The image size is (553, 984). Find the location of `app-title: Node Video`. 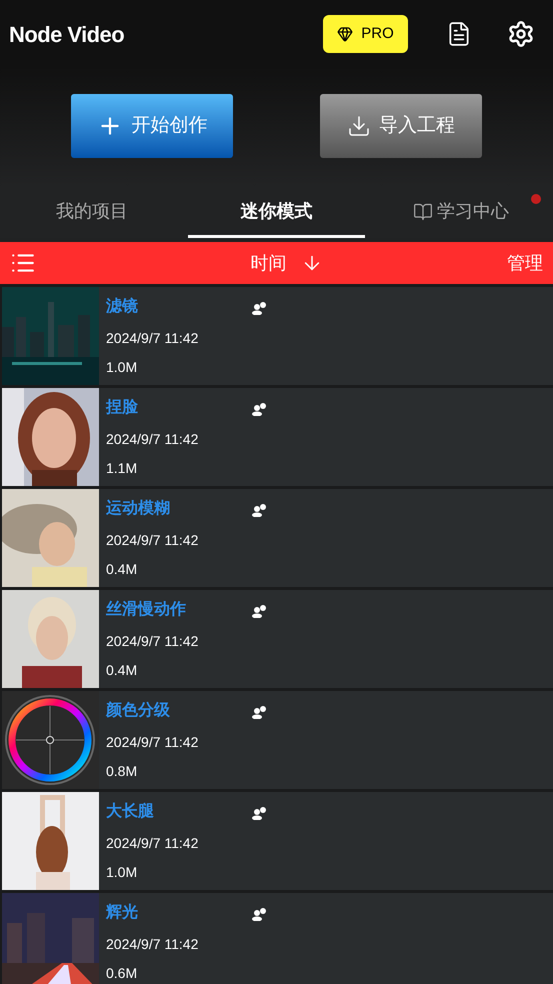

app-title: Node Video is located at coordinates (66, 34).